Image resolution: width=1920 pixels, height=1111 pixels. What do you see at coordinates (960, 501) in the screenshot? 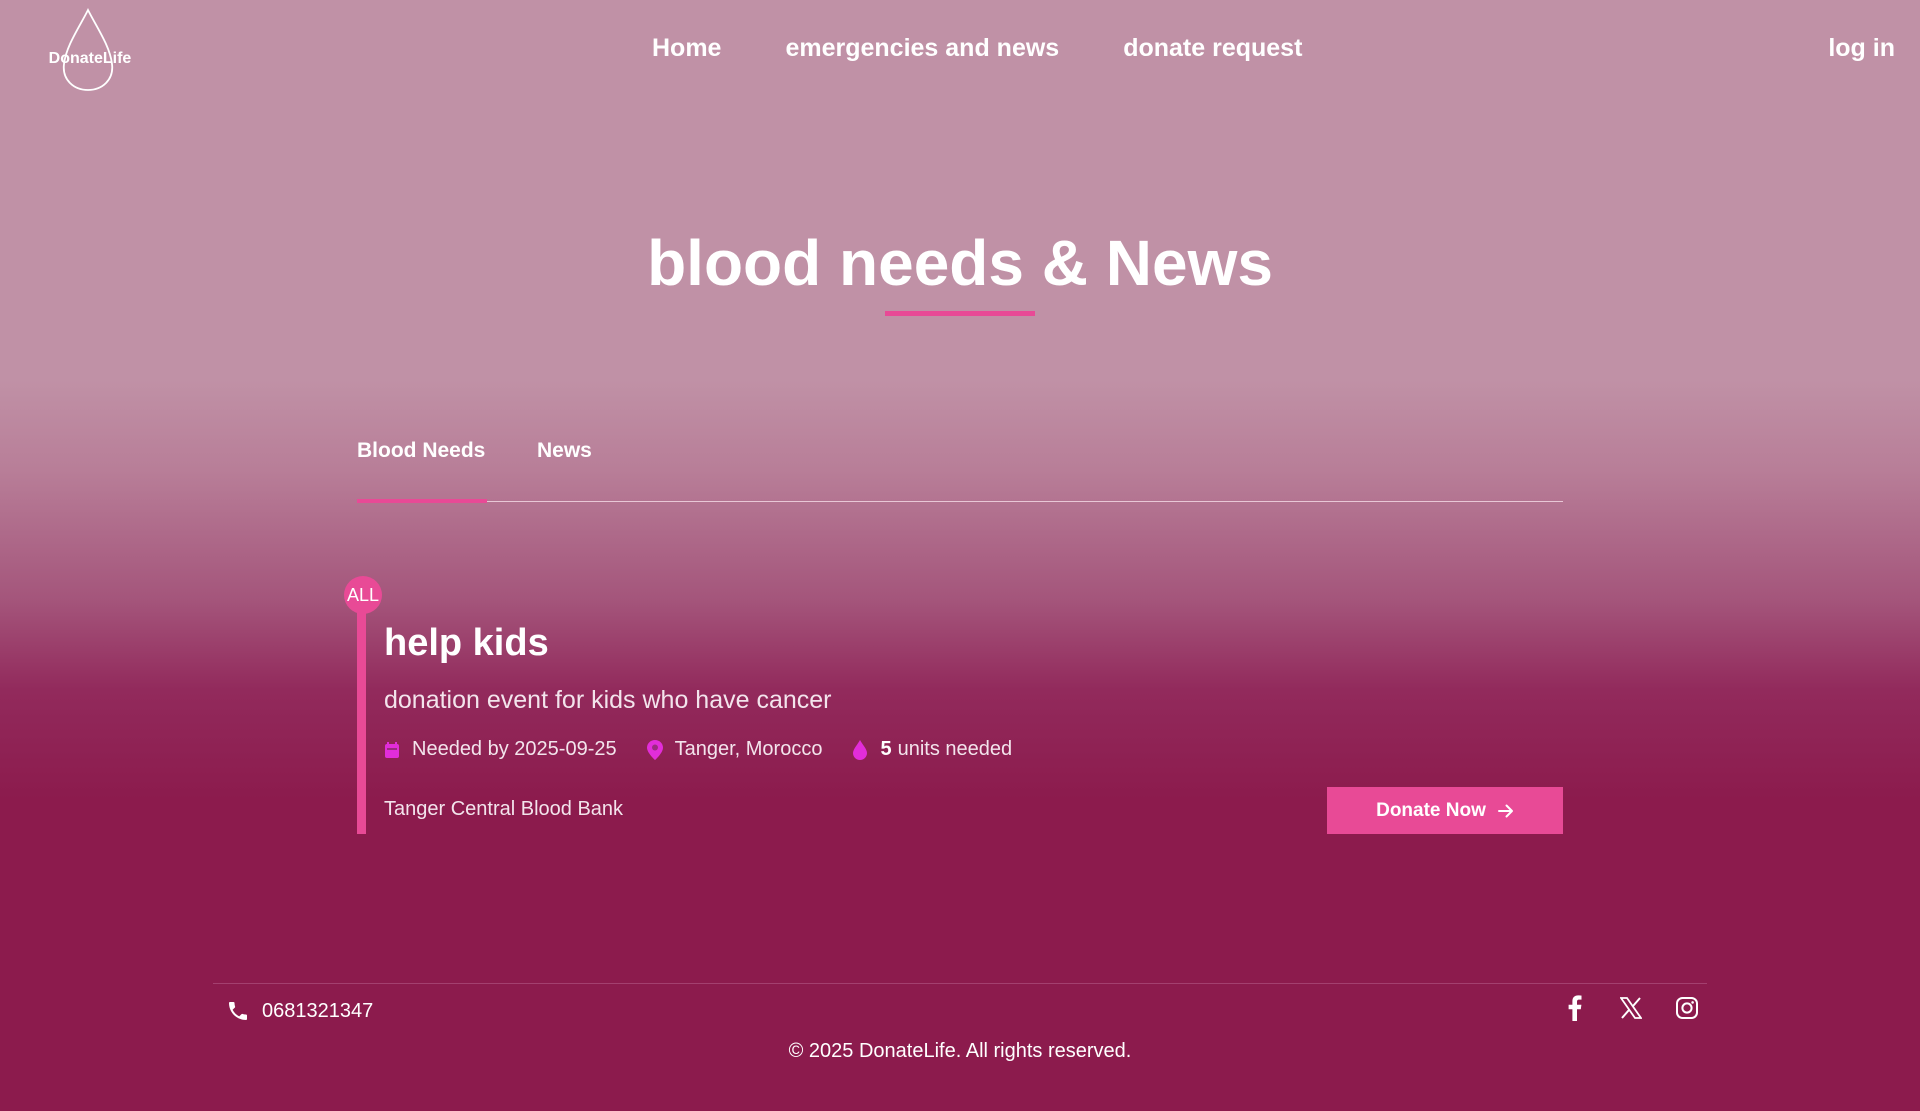
I see `tabs-divider` at bounding box center [960, 501].